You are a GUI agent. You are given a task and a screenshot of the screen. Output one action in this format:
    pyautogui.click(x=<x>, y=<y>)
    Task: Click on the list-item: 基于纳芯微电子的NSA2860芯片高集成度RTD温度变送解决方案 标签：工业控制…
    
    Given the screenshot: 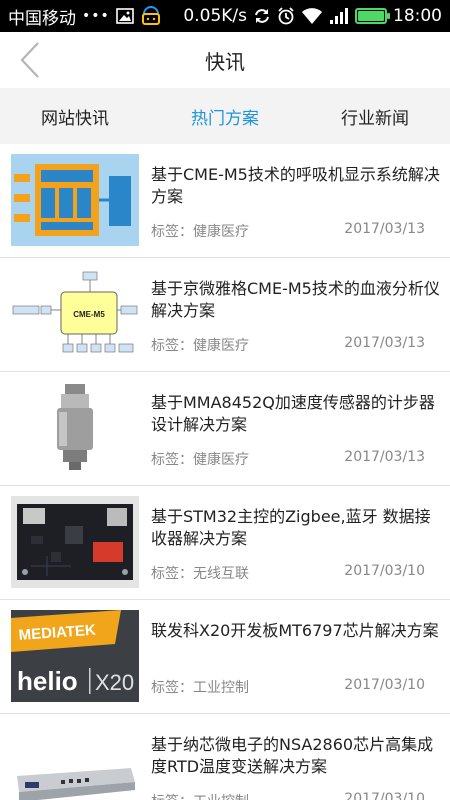 What is the action you would take?
    pyautogui.click(x=225, y=757)
    